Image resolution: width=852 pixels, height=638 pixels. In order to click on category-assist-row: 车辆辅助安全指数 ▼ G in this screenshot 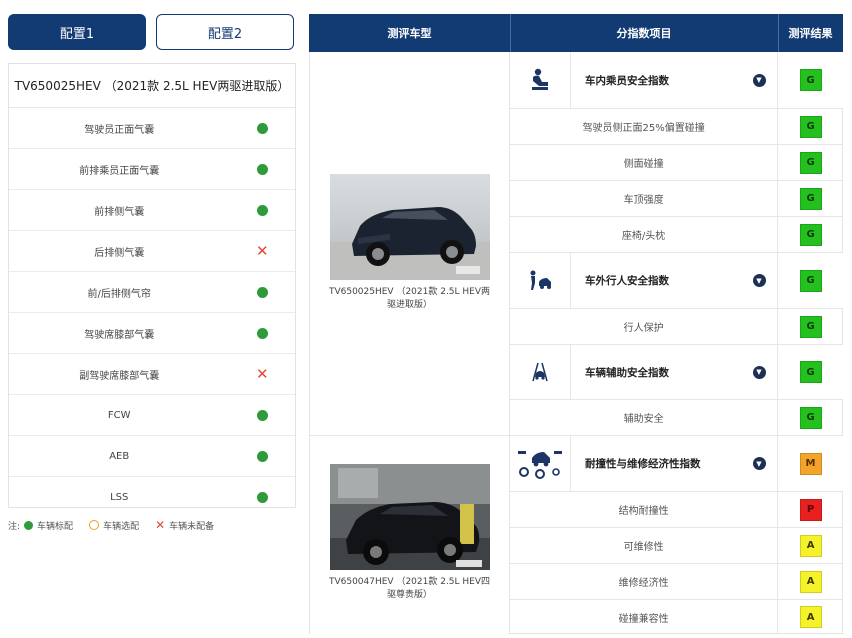, I will do `click(676, 372)`.